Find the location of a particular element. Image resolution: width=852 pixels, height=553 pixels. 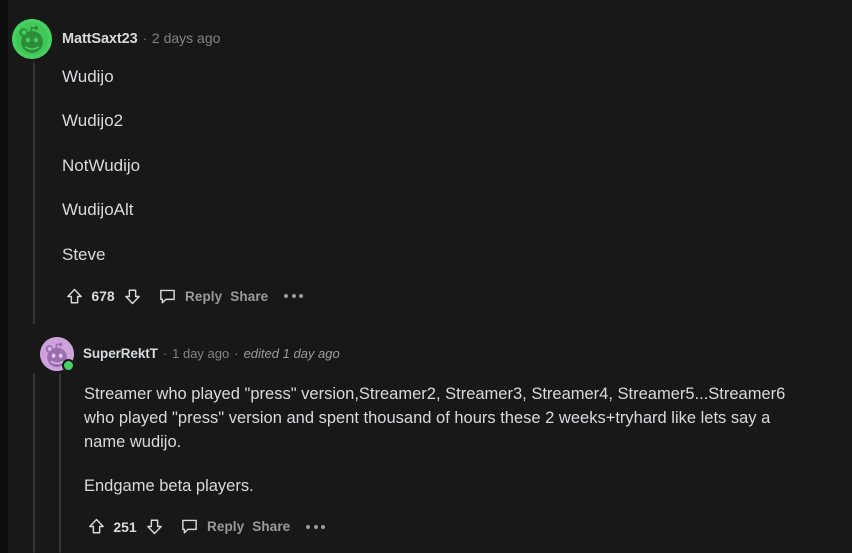

thread-line-level-1-lower is located at coordinates (34, 463).